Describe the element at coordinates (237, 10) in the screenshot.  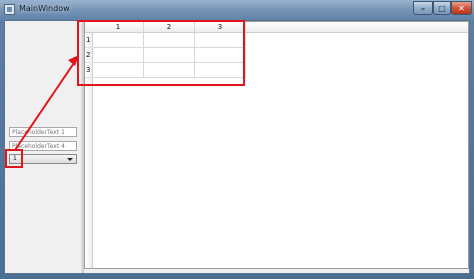
I see `title-bar: MainWindow – □ ✕` at that location.